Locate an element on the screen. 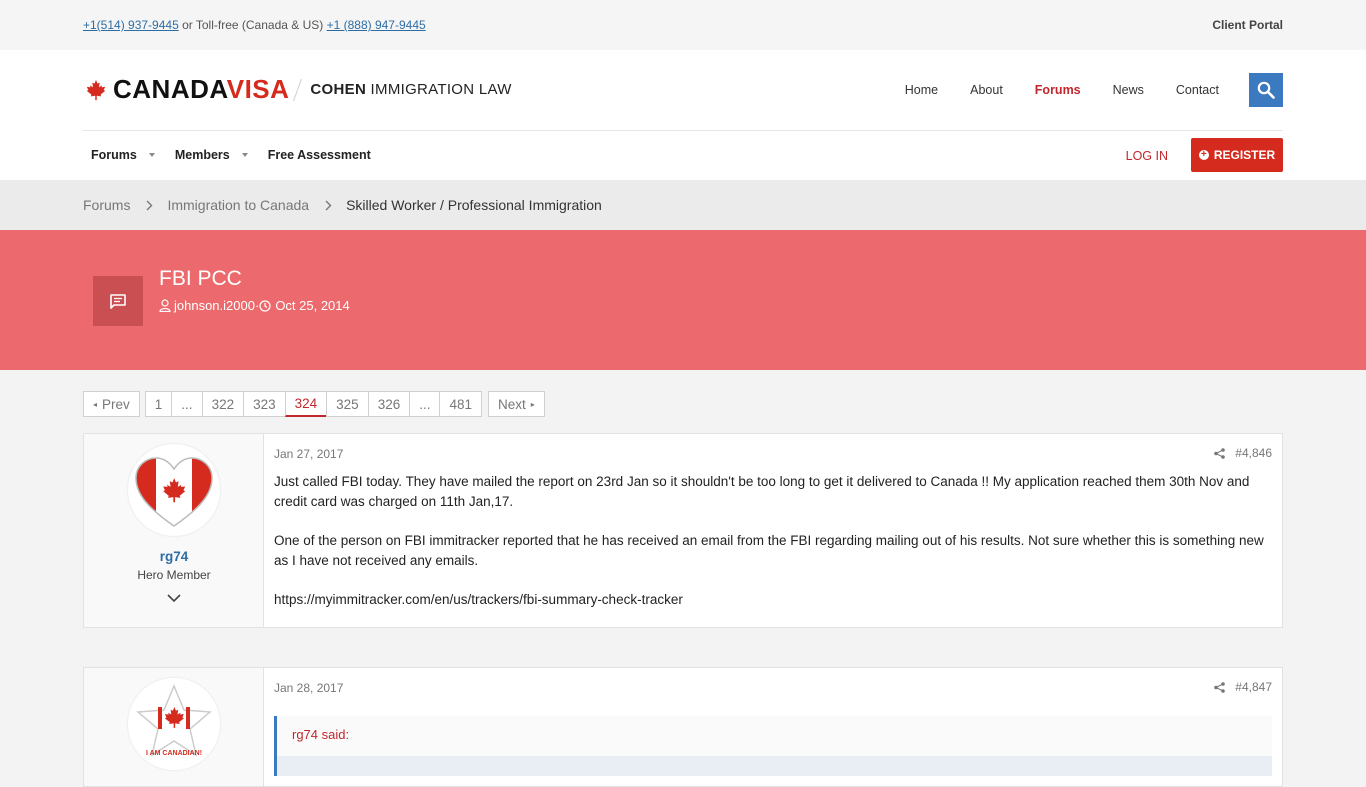  phone-connector-text: or Toll-free (Canada & US) is located at coordinates (252, 25).